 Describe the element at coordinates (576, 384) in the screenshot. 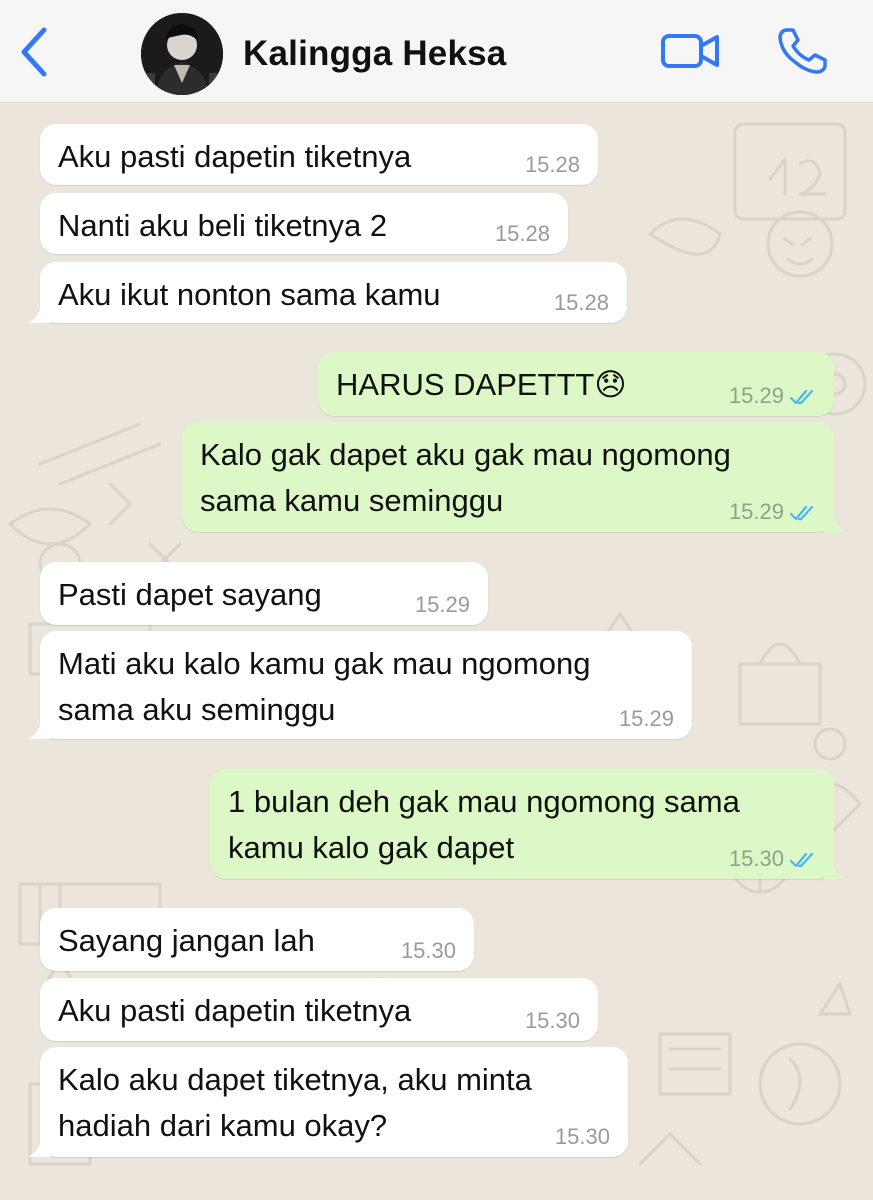

I see `outgoing-message: HARUS DAPETTT😞 15.29` at that location.